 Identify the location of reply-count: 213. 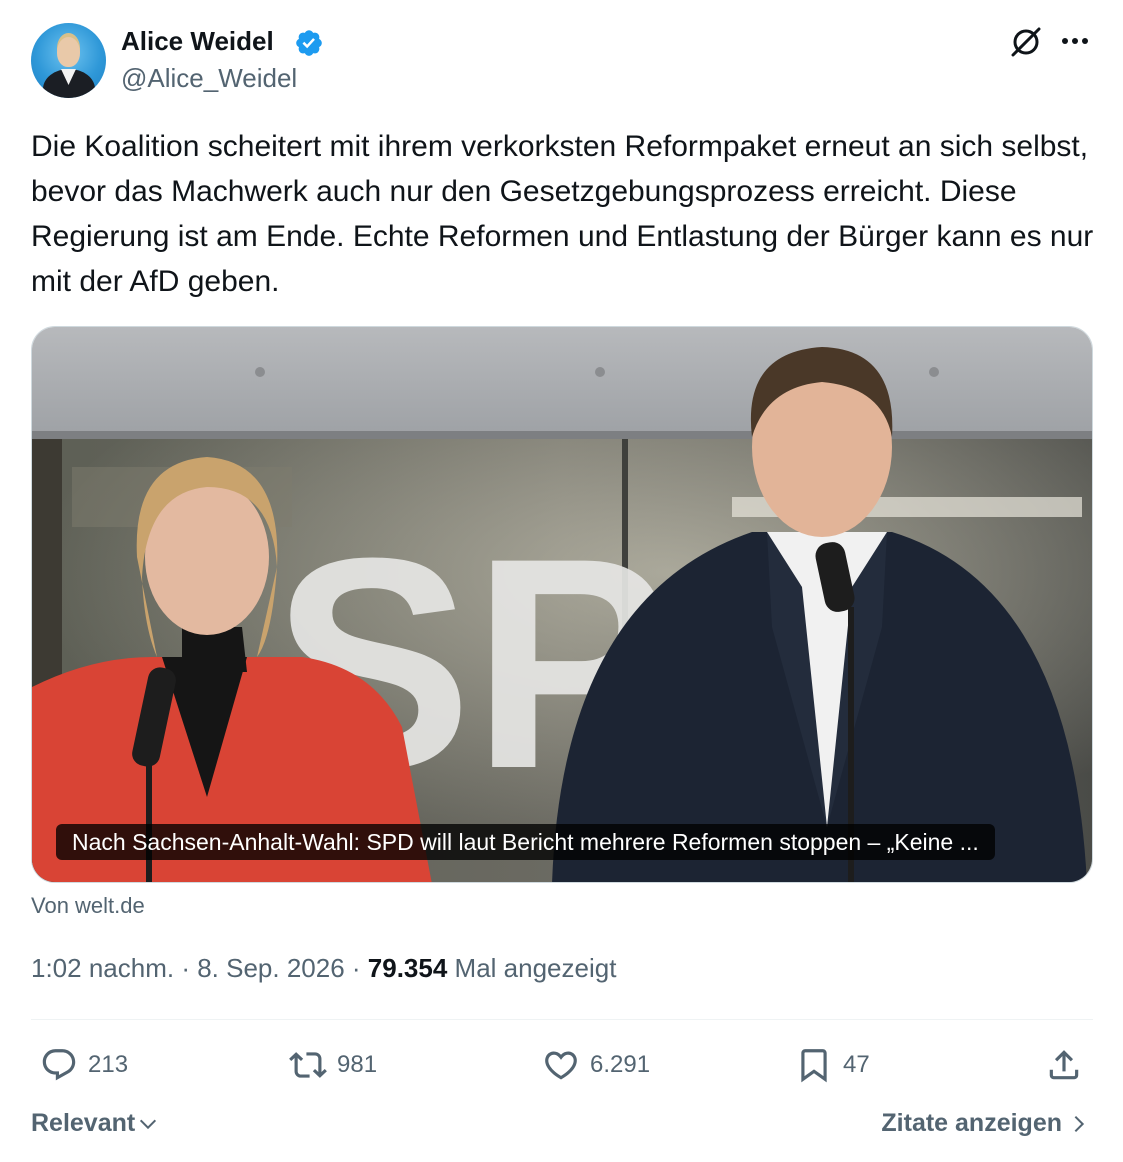
(108, 1064).